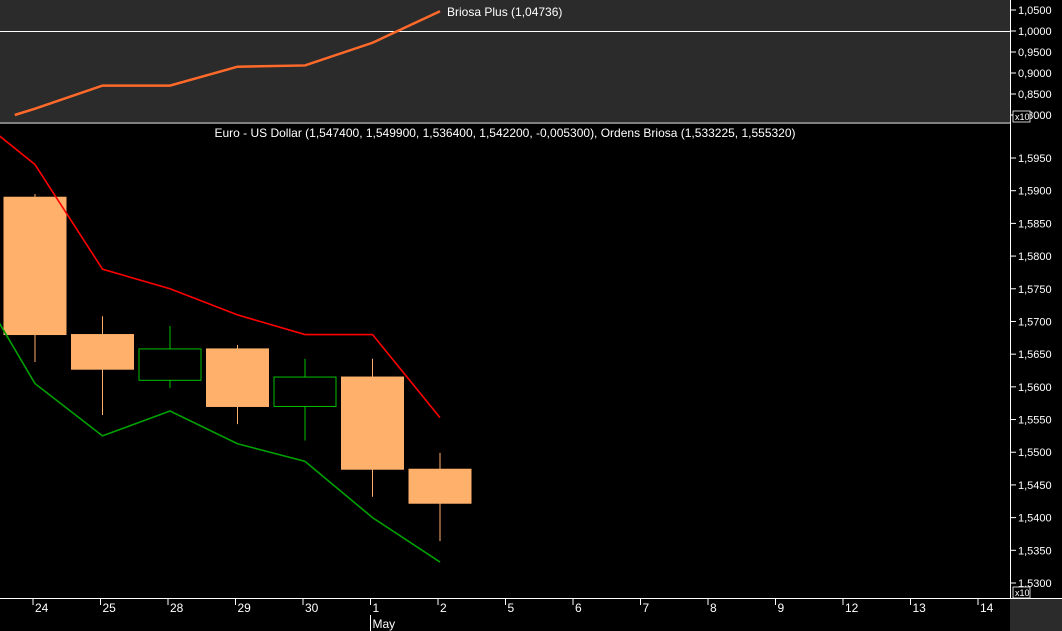 This screenshot has width=1062, height=631. What do you see at coordinates (245, 608) in the screenshot?
I see `x-tick-label: 29` at bounding box center [245, 608].